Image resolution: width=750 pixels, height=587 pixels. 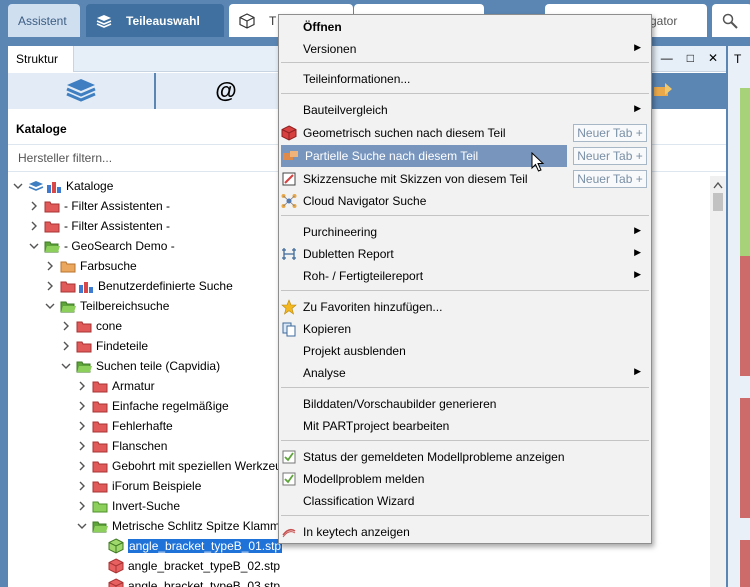 I want to click on tab-assistent: Assistent, so click(x=44, y=20).